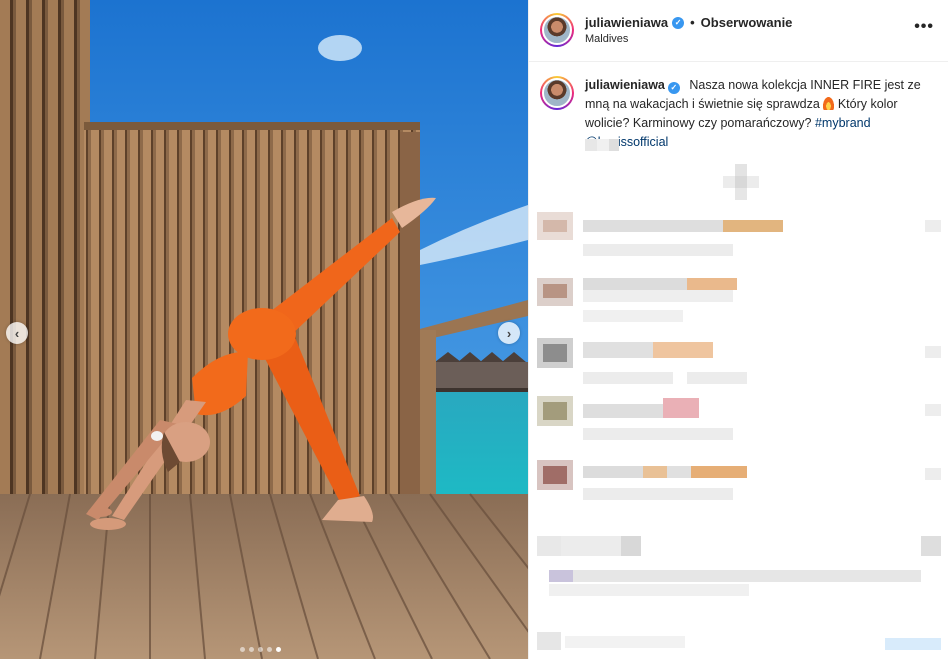 The height and width of the screenshot is (659, 948). I want to click on hashtag-link: #mybrand, so click(843, 123).